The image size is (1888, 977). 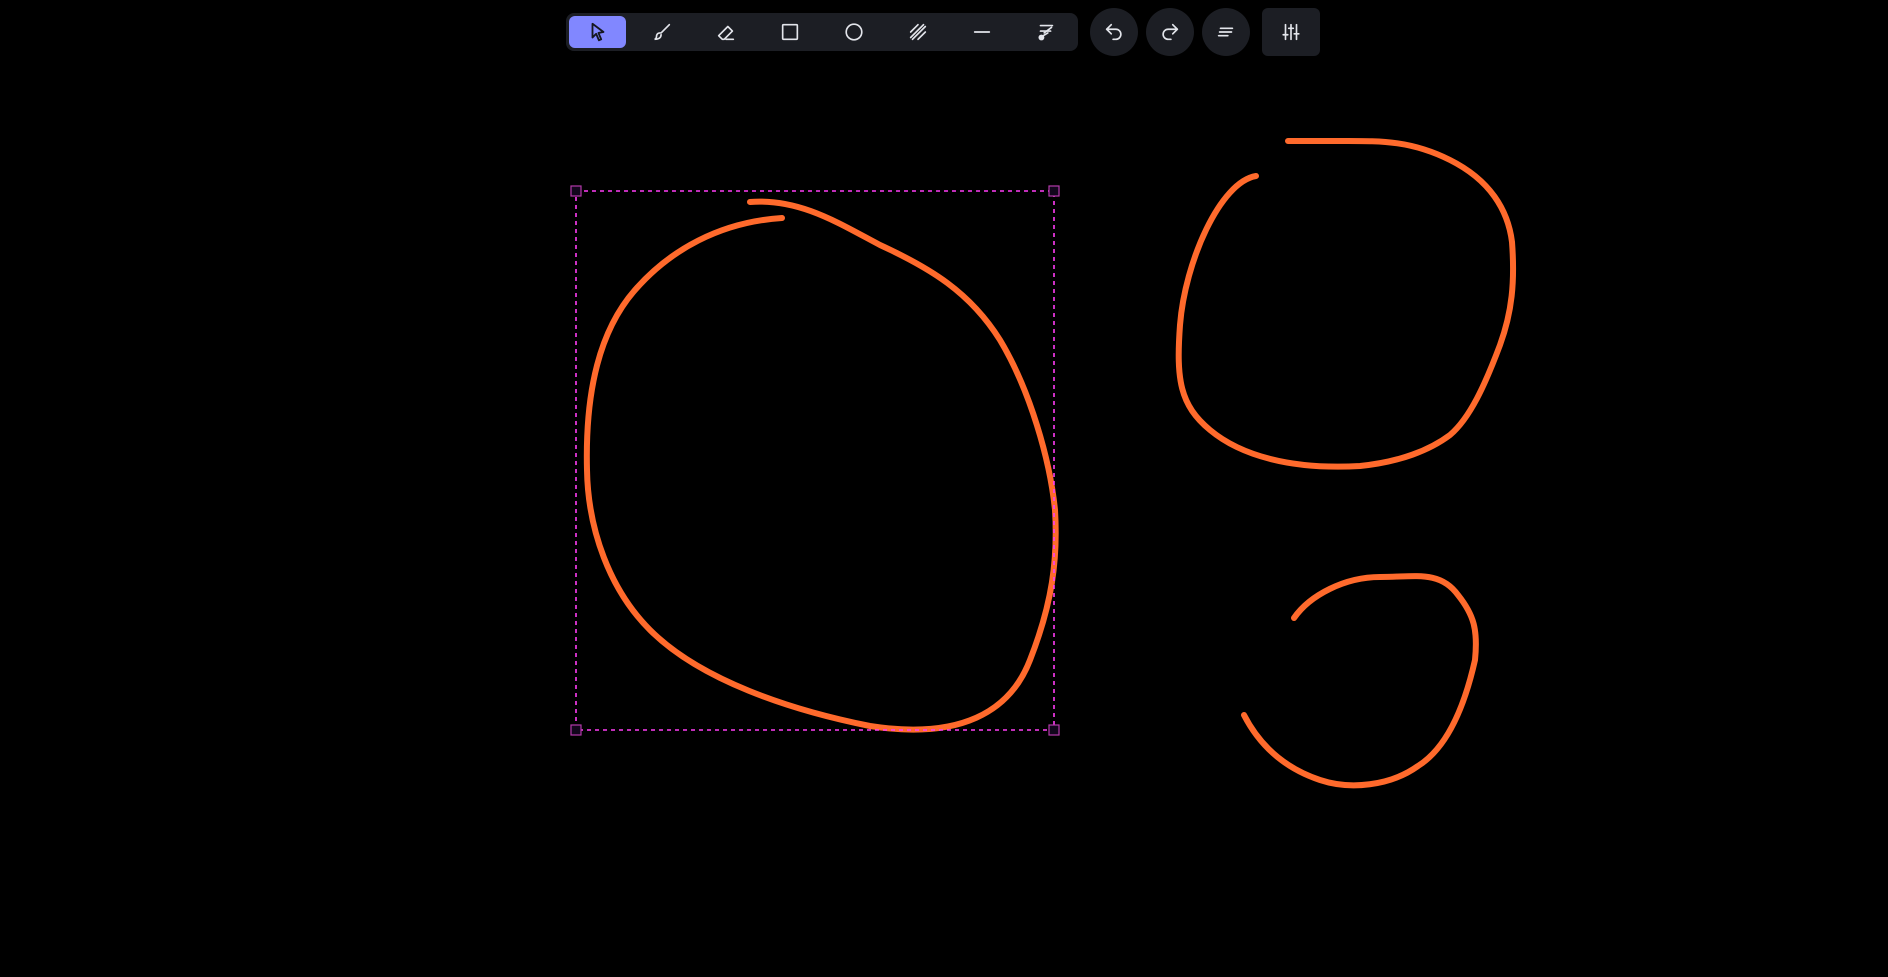 What do you see at coordinates (1054, 191) in the screenshot?
I see `resize-handle-top-right` at bounding box center [1054, 191].